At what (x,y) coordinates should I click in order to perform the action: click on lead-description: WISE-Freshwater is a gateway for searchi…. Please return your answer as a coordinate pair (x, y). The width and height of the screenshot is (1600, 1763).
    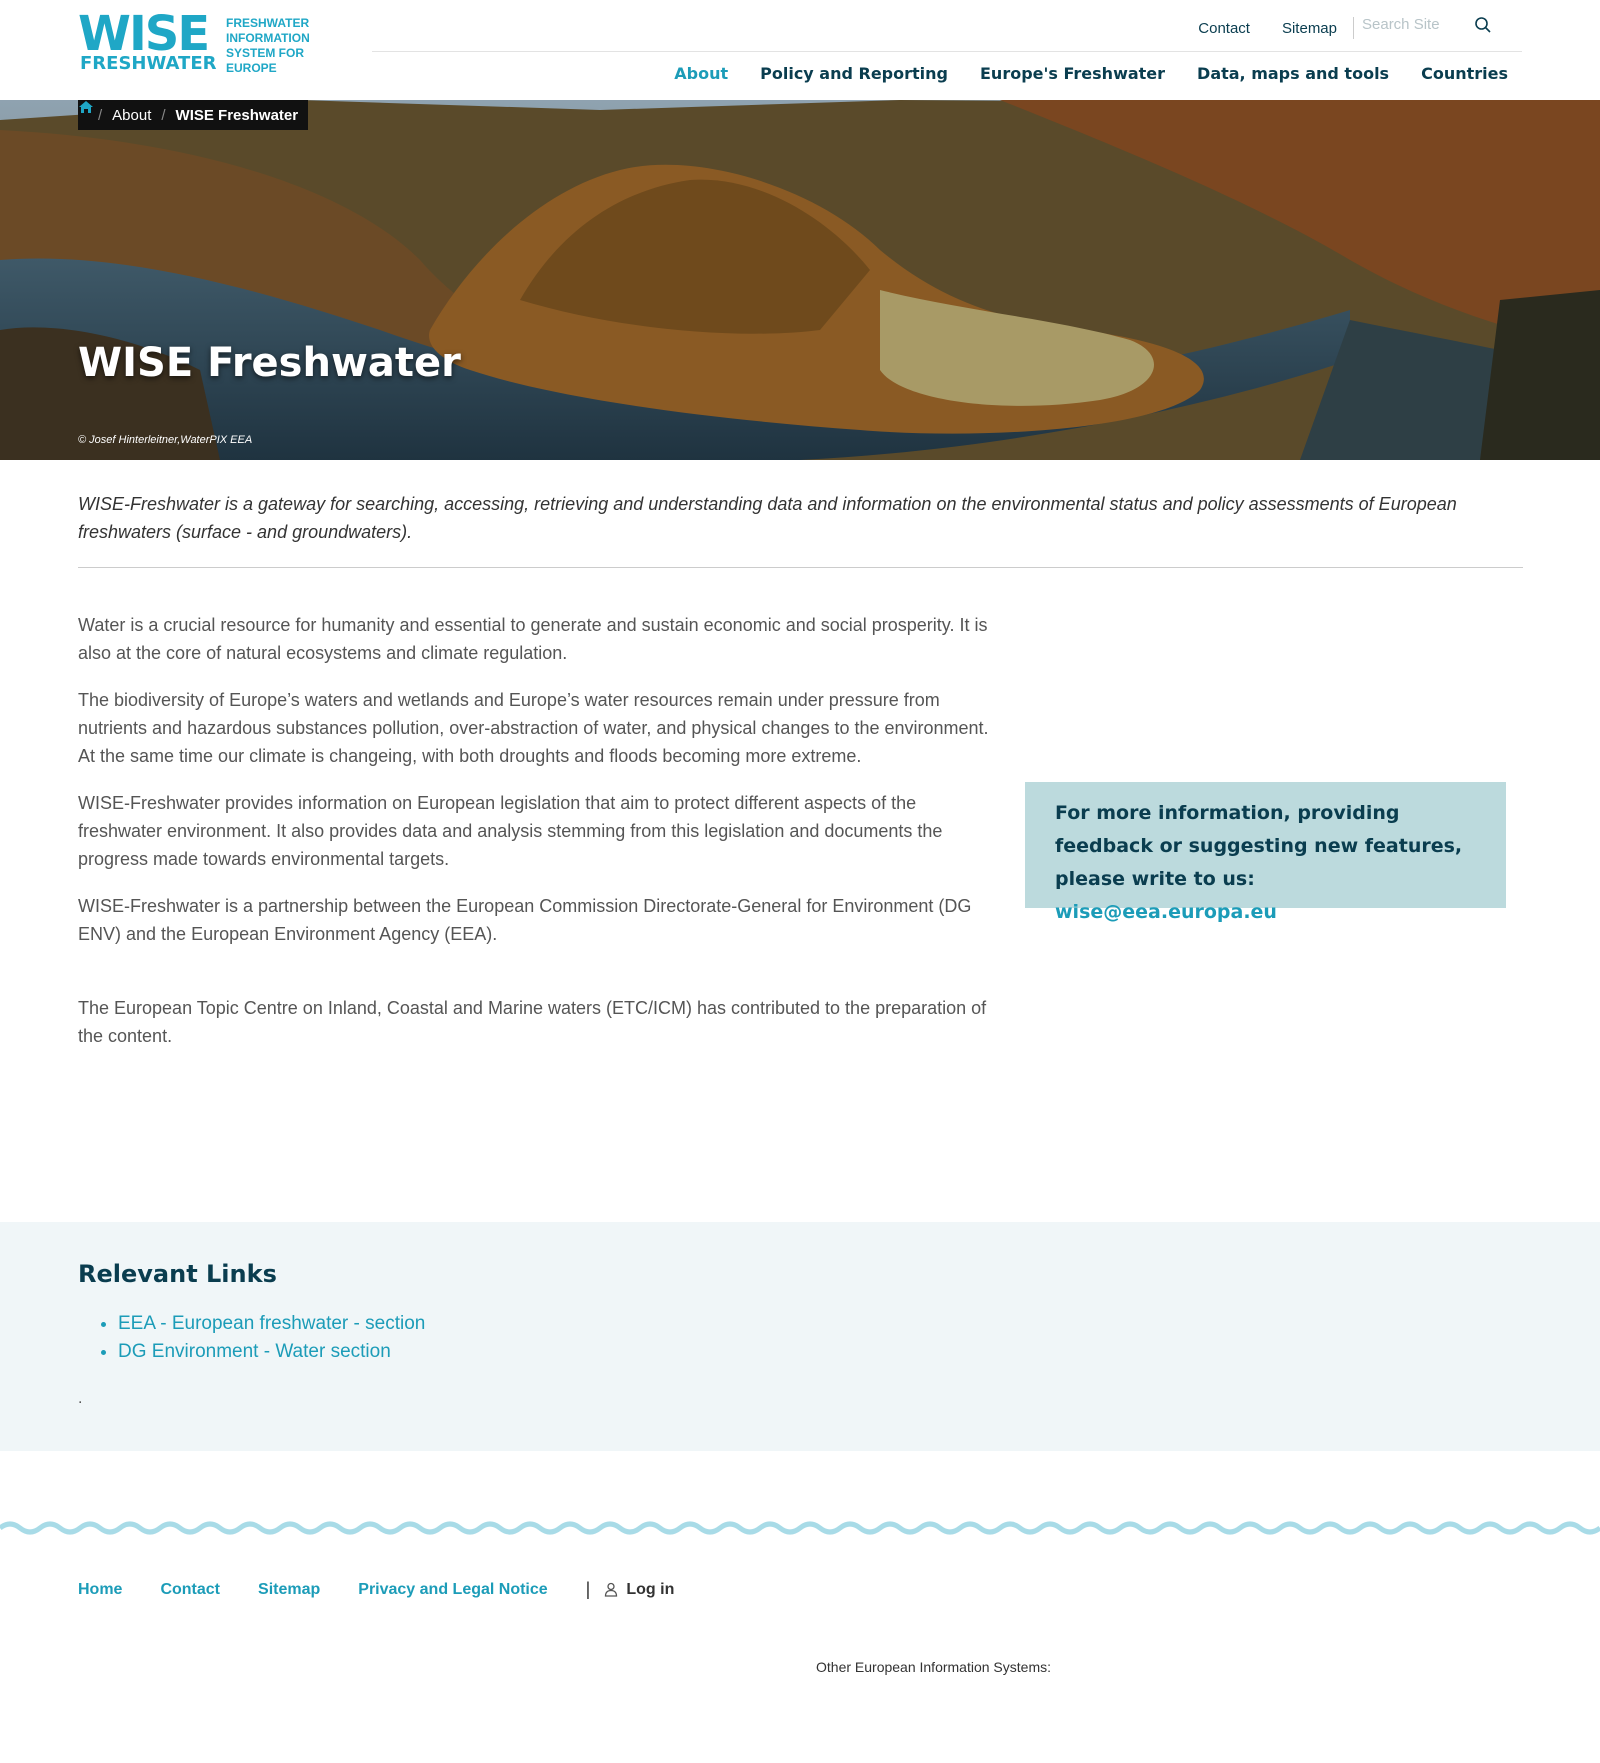
    Looking at the image, I should click on (767, 518).